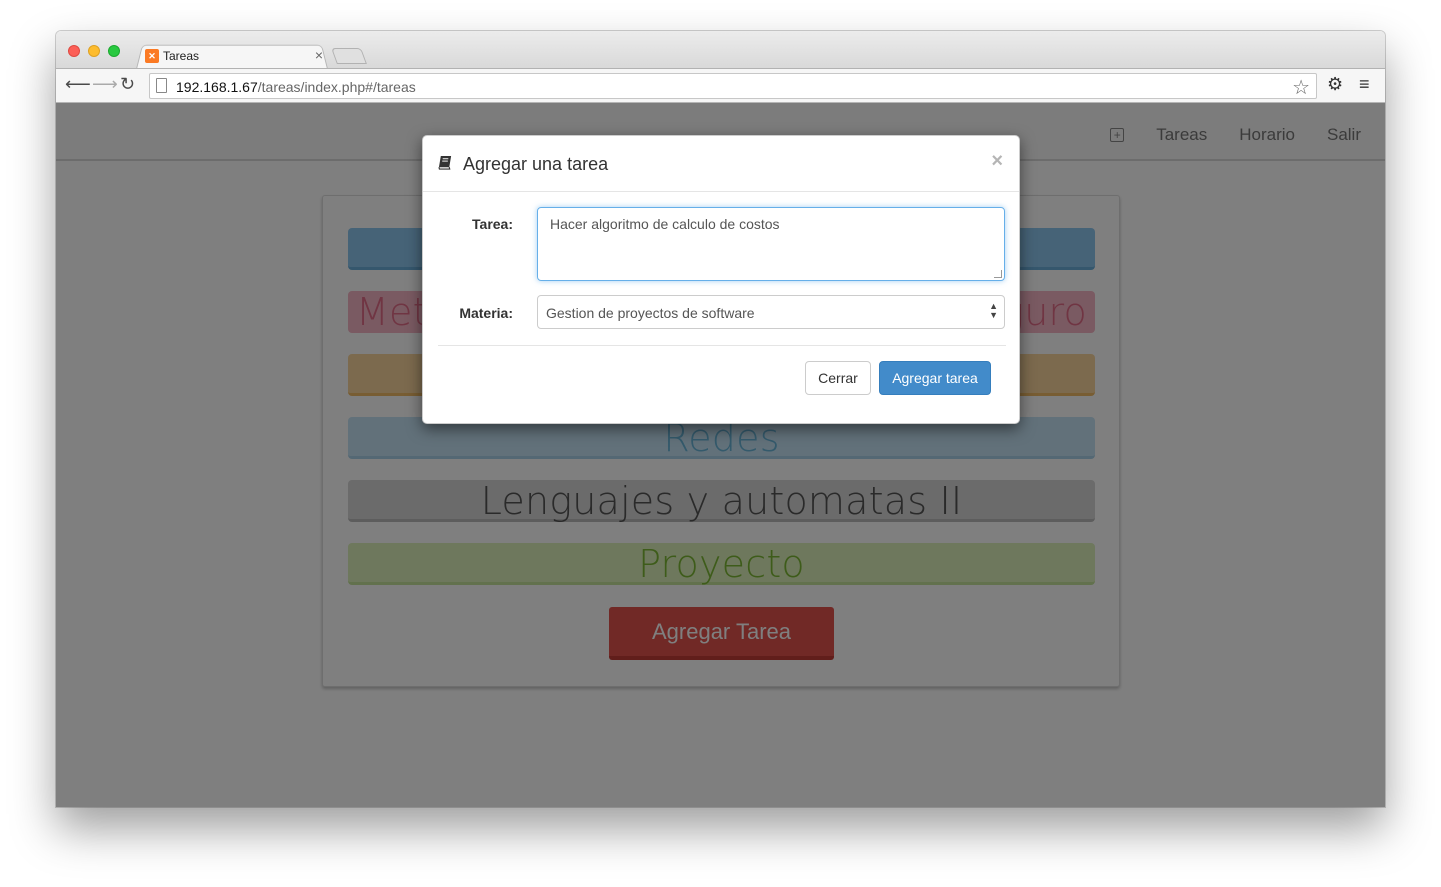 The height and width of the screenshot is (887, 1441). Describe the element at coordinates (720, 50) in the screenshot. I see `tab-strip: ✕ Tareas ×` at that location.